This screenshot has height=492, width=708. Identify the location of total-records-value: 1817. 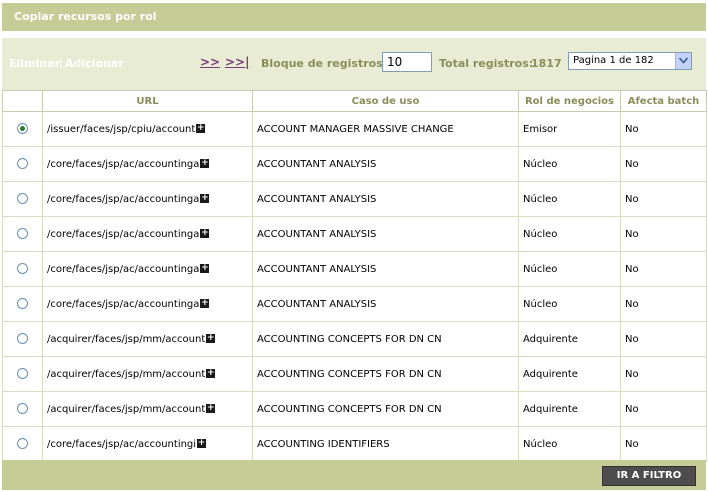
(546, 63).